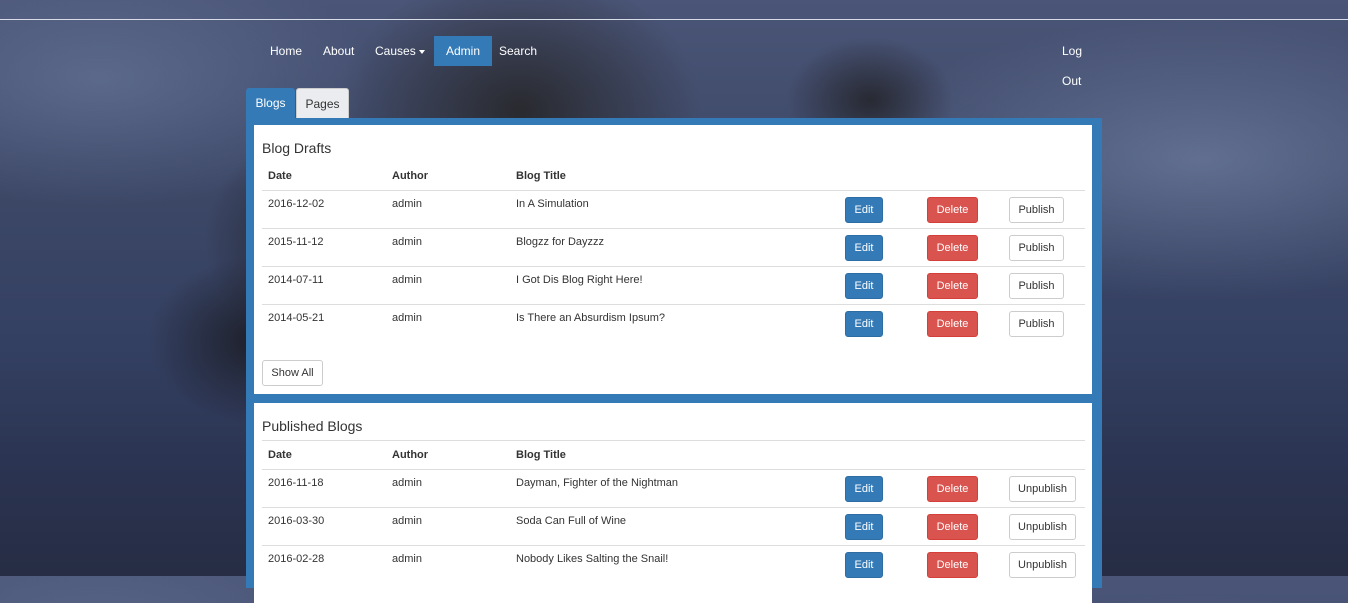 This screenshot has width=1348, height=603. I want to click on row-date: 2016-11-18, so click(324, 488).